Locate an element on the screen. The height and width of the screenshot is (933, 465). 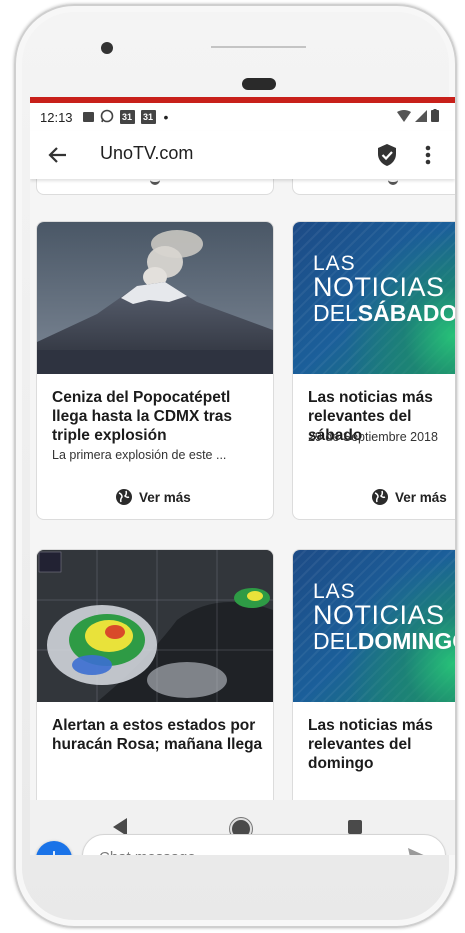
nav-recents-icon is located at coordinates (355, 827).